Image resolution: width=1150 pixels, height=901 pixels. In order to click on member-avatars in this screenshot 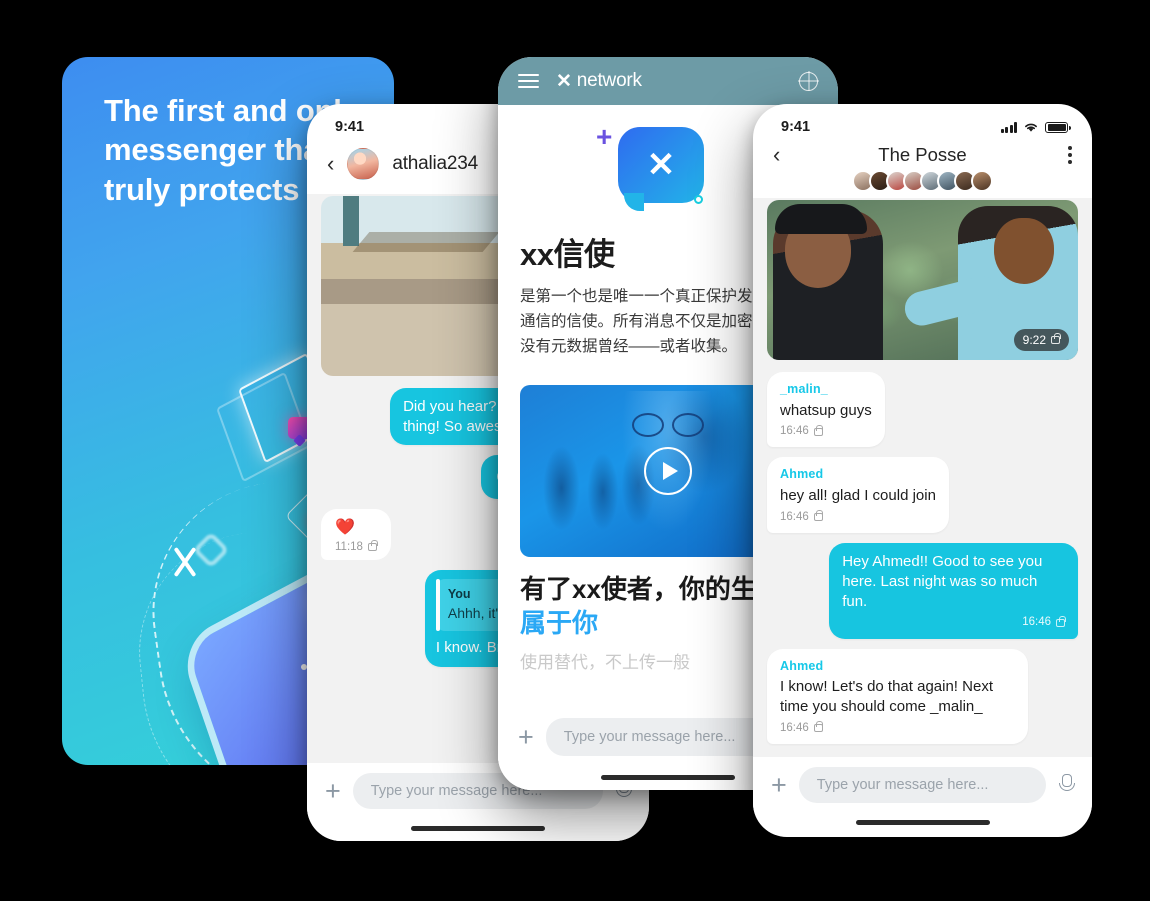, I will do `click(922, 181)`.